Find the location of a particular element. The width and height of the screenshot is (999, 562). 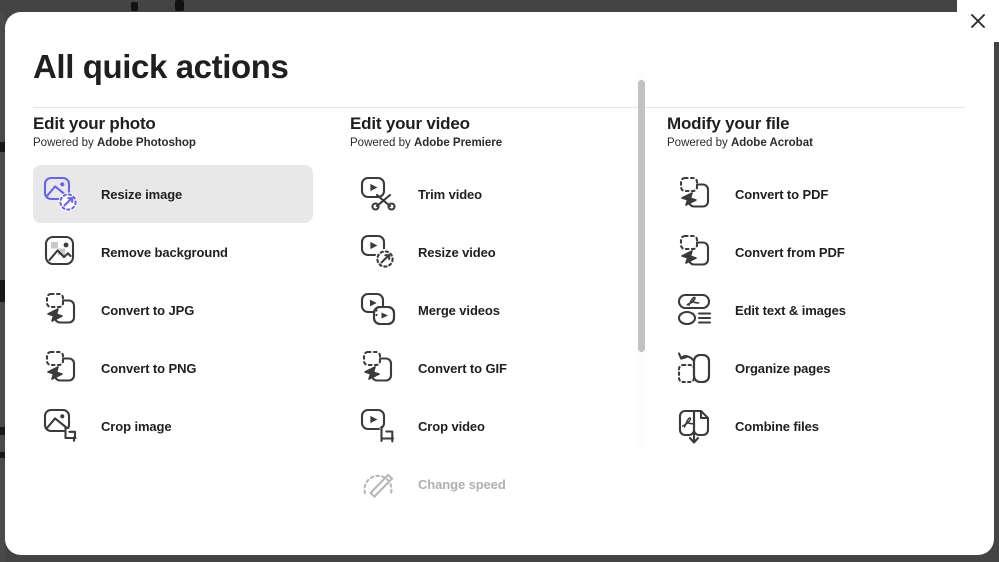

column-powered-by: Powered by Adobe Premiere is located at coordinates (497, 143).